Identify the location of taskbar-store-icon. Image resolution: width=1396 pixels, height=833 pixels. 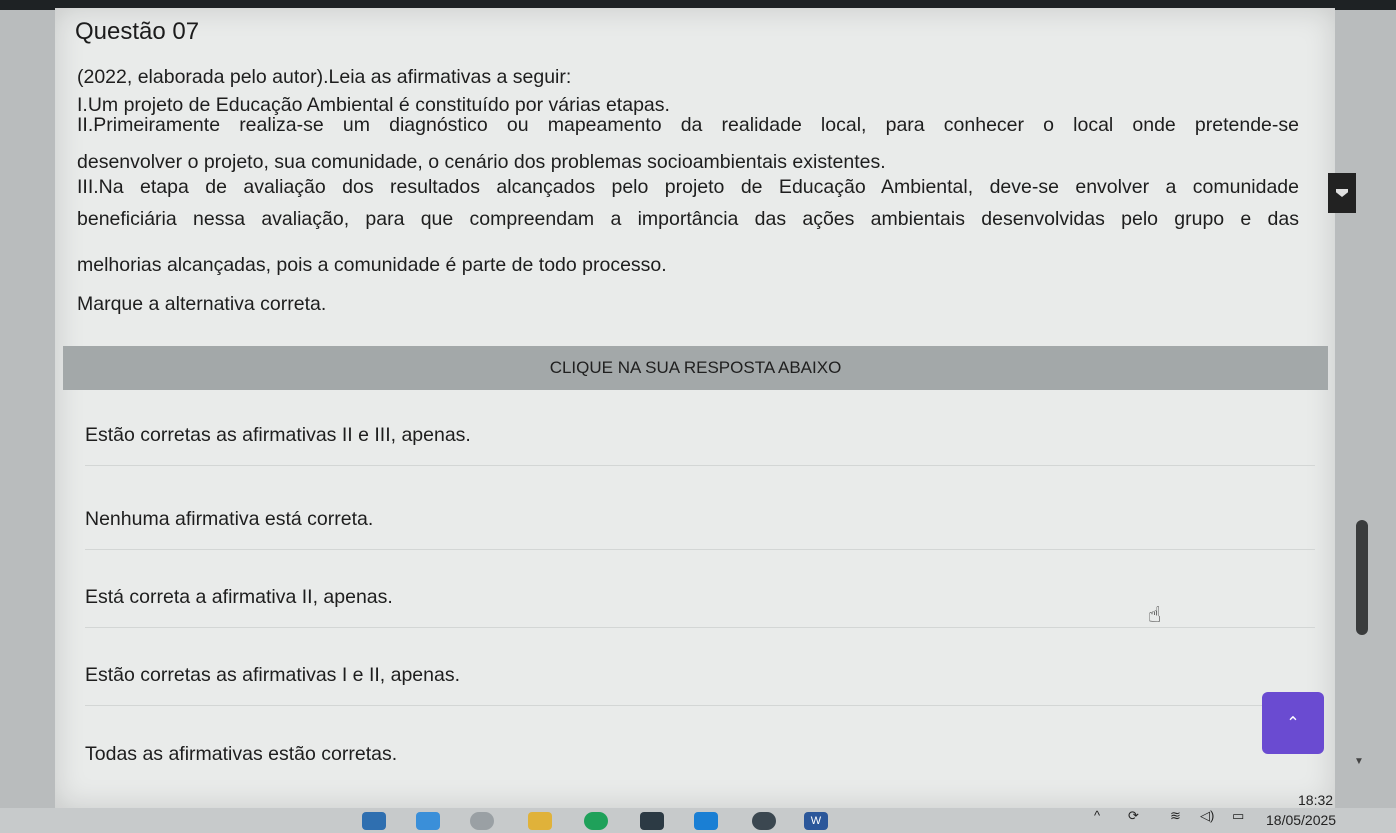
(652, 821).